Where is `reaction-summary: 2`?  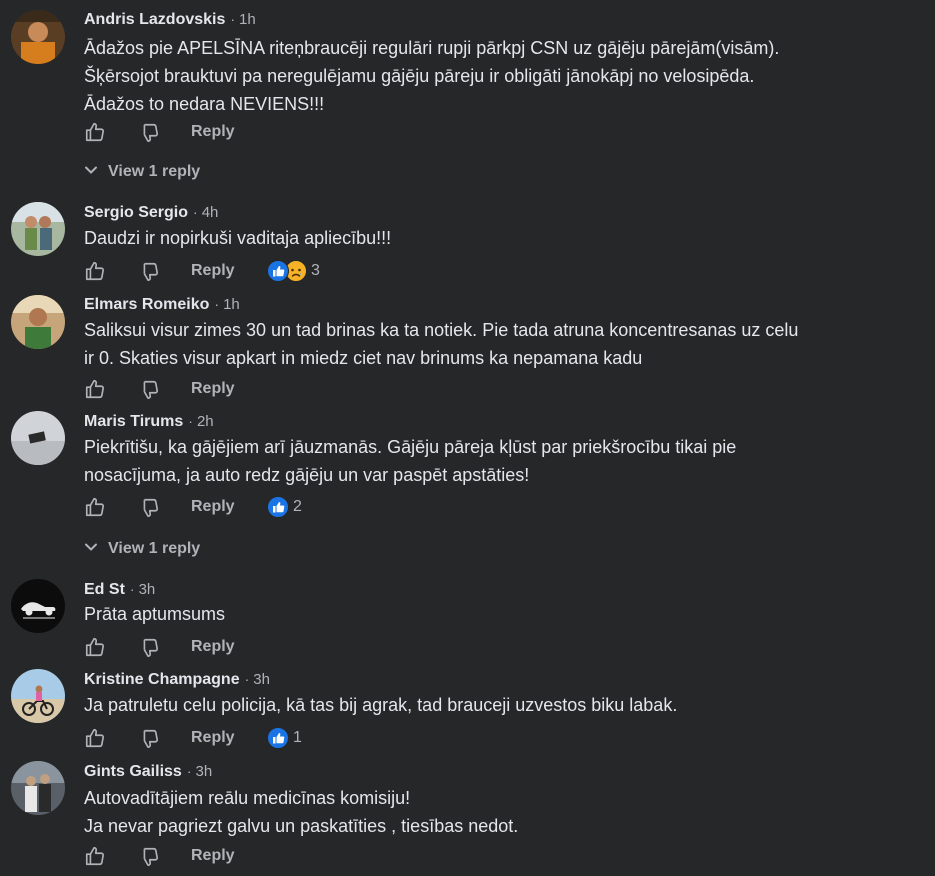 reaction-summary: 2 is located at coordinates (287, 508).